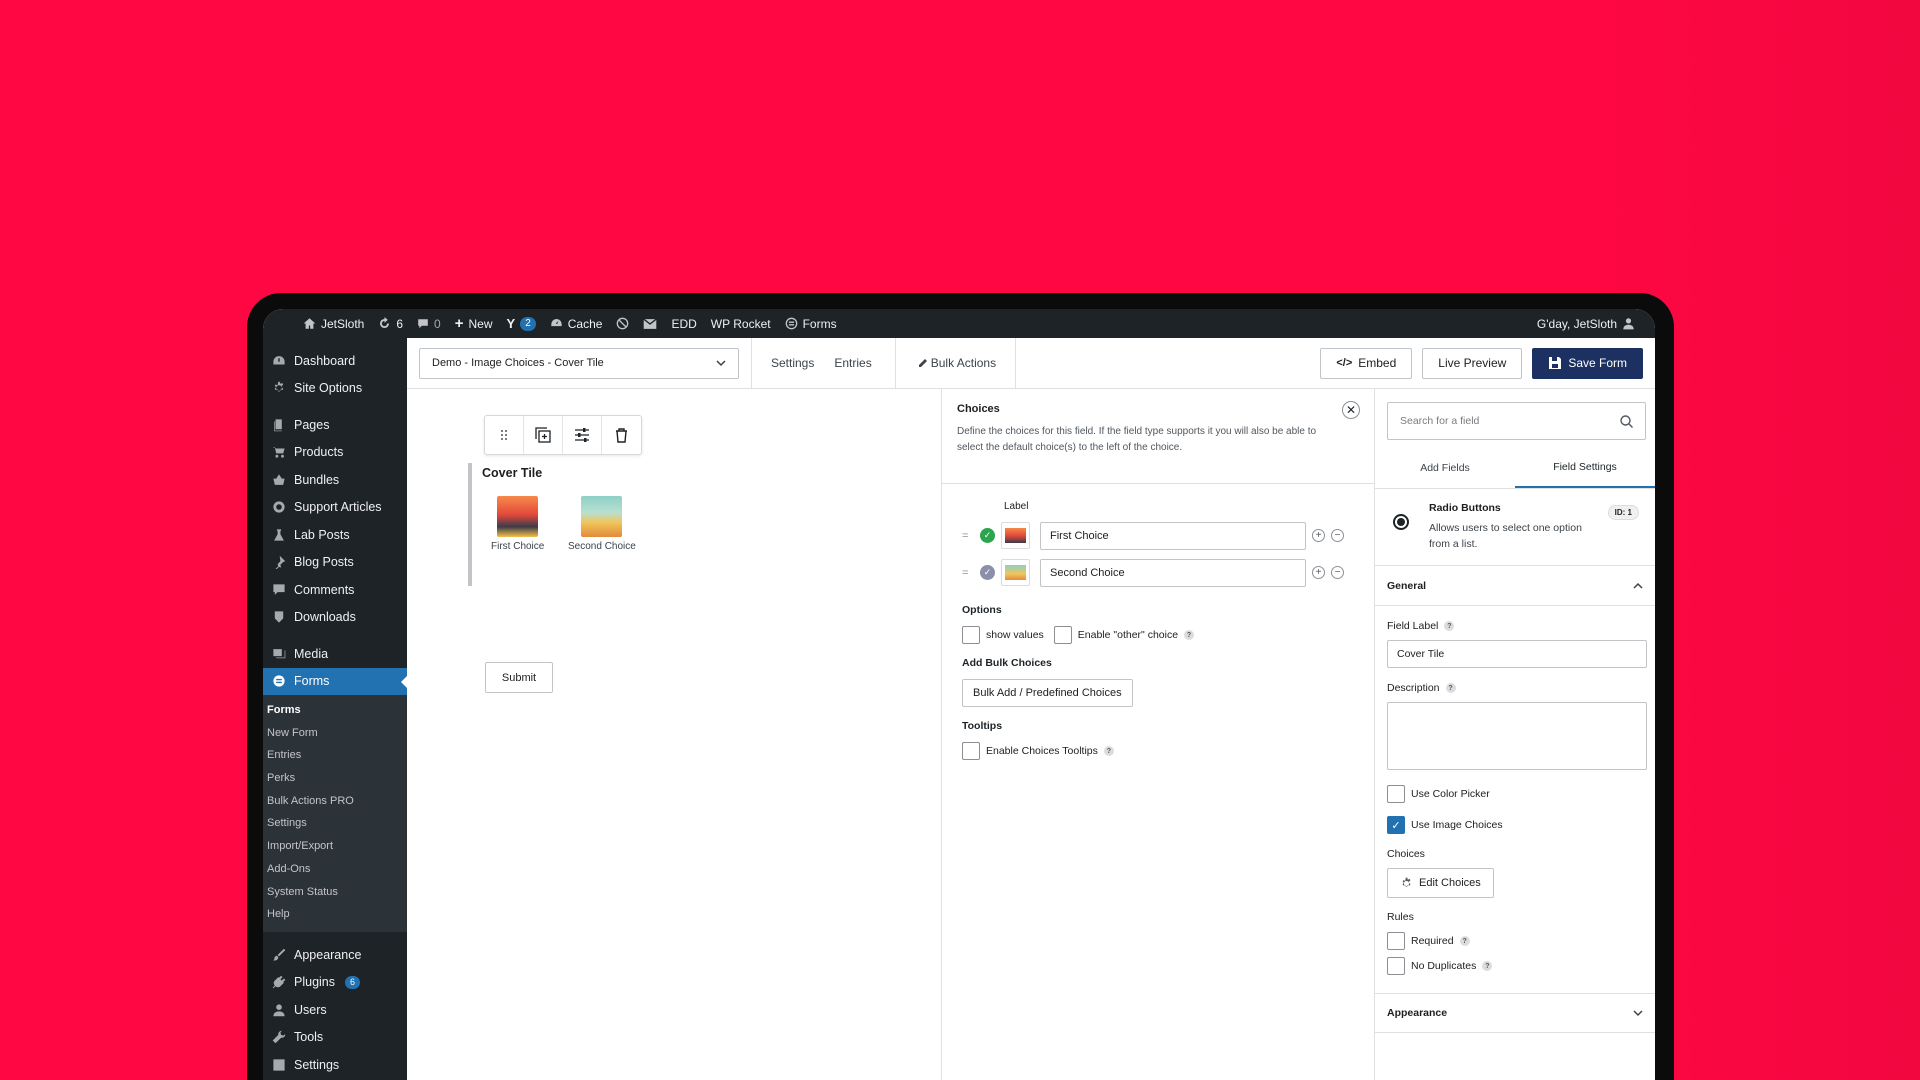 This screenshot has width=1920, height=1080. What do you see at coordinates (650, 323) in the screenshot?
I see `mail-link` at bounding box center [650, 323].